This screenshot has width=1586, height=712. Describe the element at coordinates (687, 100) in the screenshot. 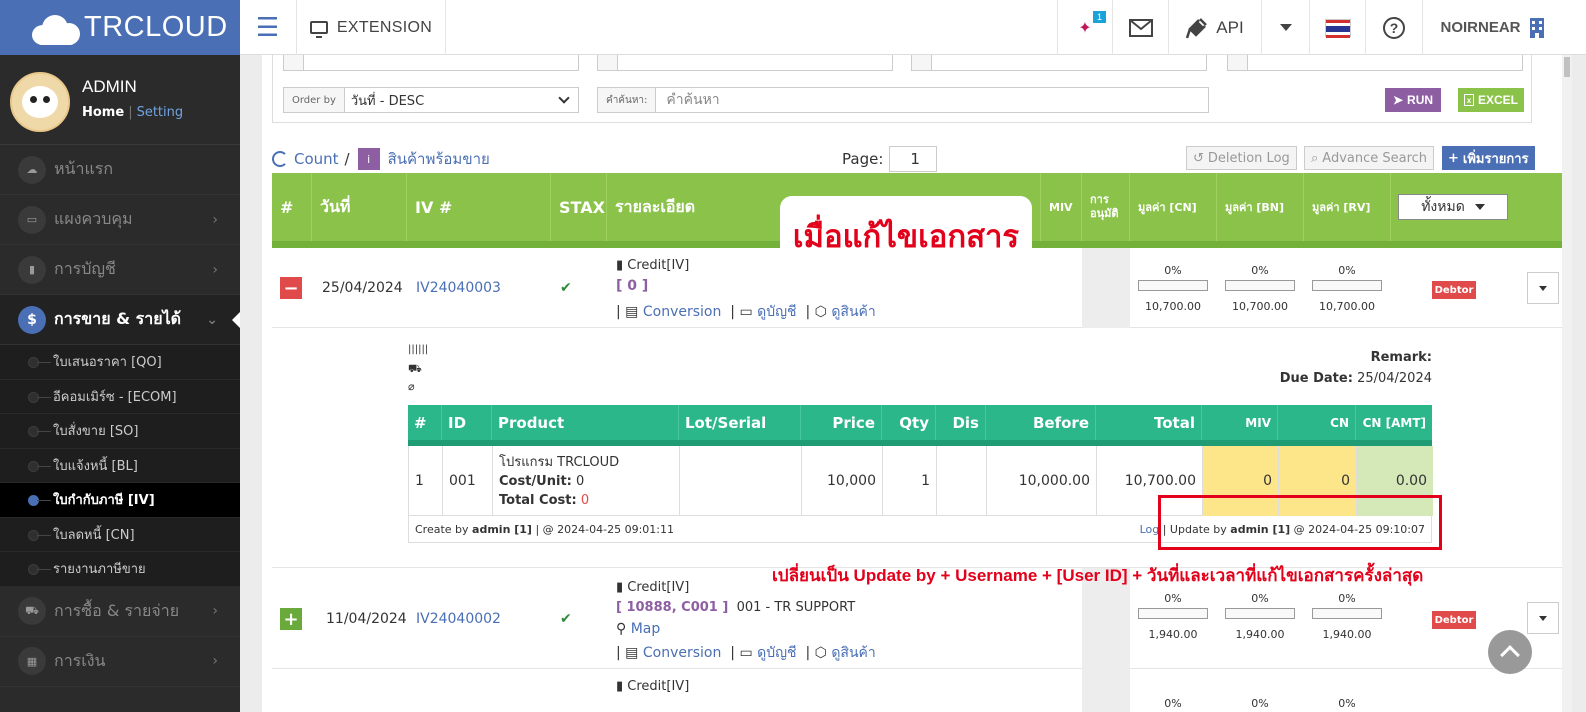

I see `search-input: คำค้นหา` at that location.